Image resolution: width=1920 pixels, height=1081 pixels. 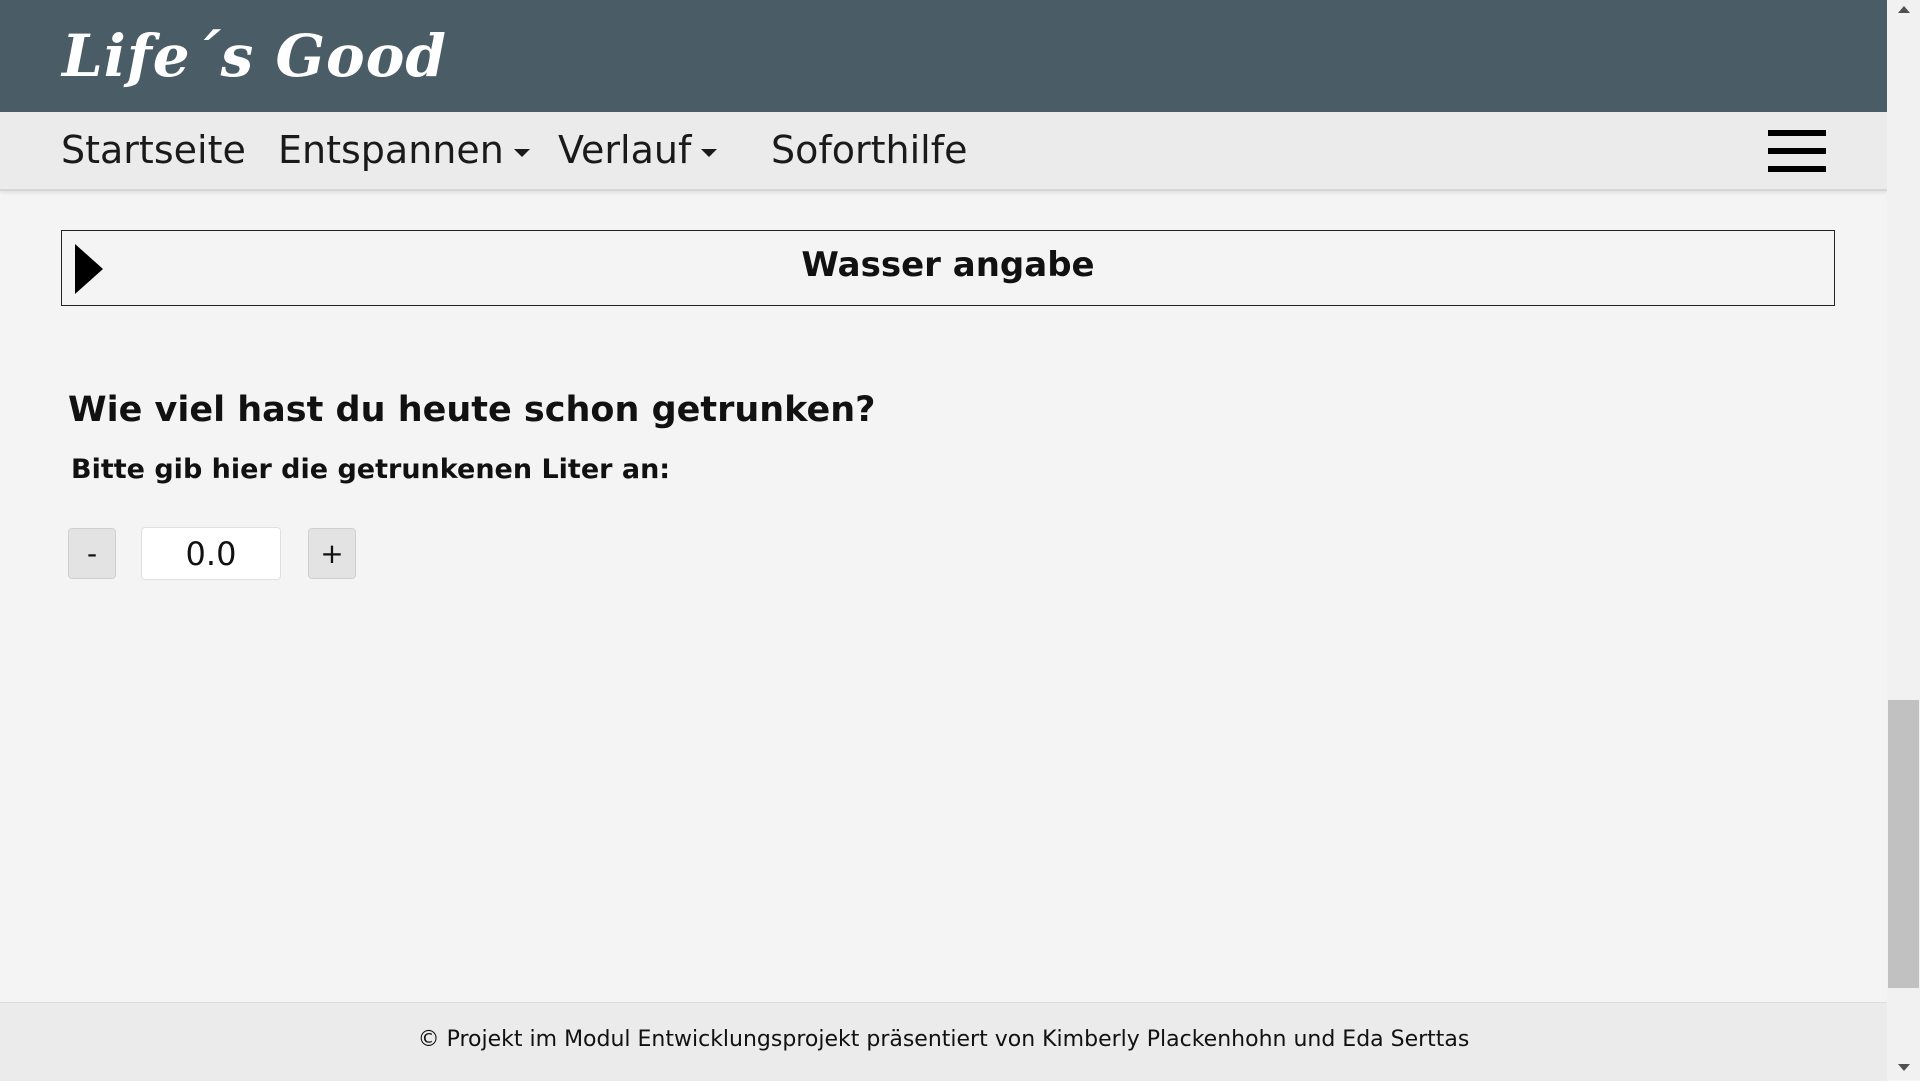 I want to click on nav-item-soforthilfe: Soforthilfe, so click(x=869, y=150).